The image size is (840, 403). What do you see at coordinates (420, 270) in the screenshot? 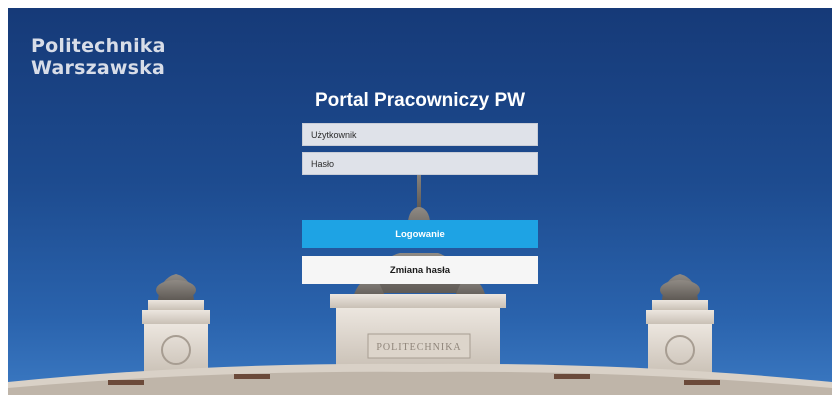
I see `change-password-button: Zmiana hasła` at bounding box center [420, 270].